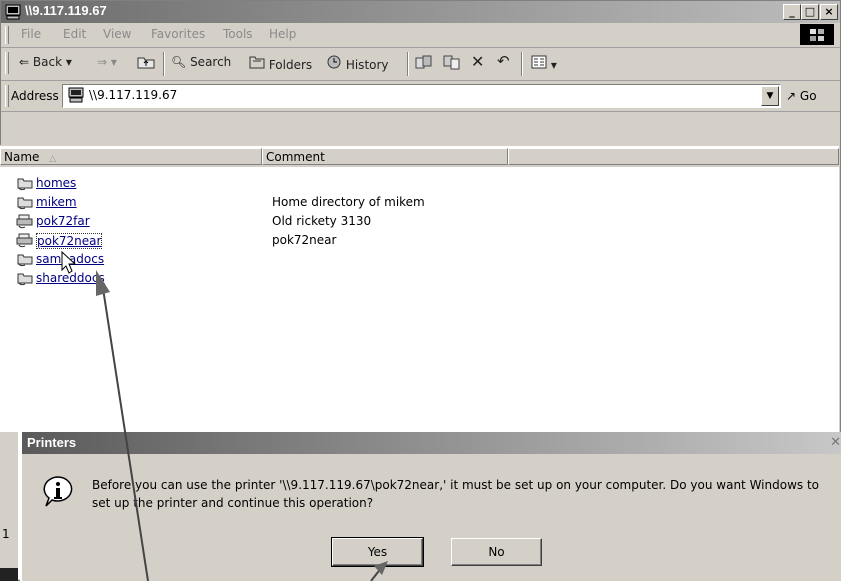 This screenshot has height=581, width=841. What do you see at coordinates (9, 506) in the screenshot?
I see `status-bar-fragment: 1` at bounding box center [9, 506].